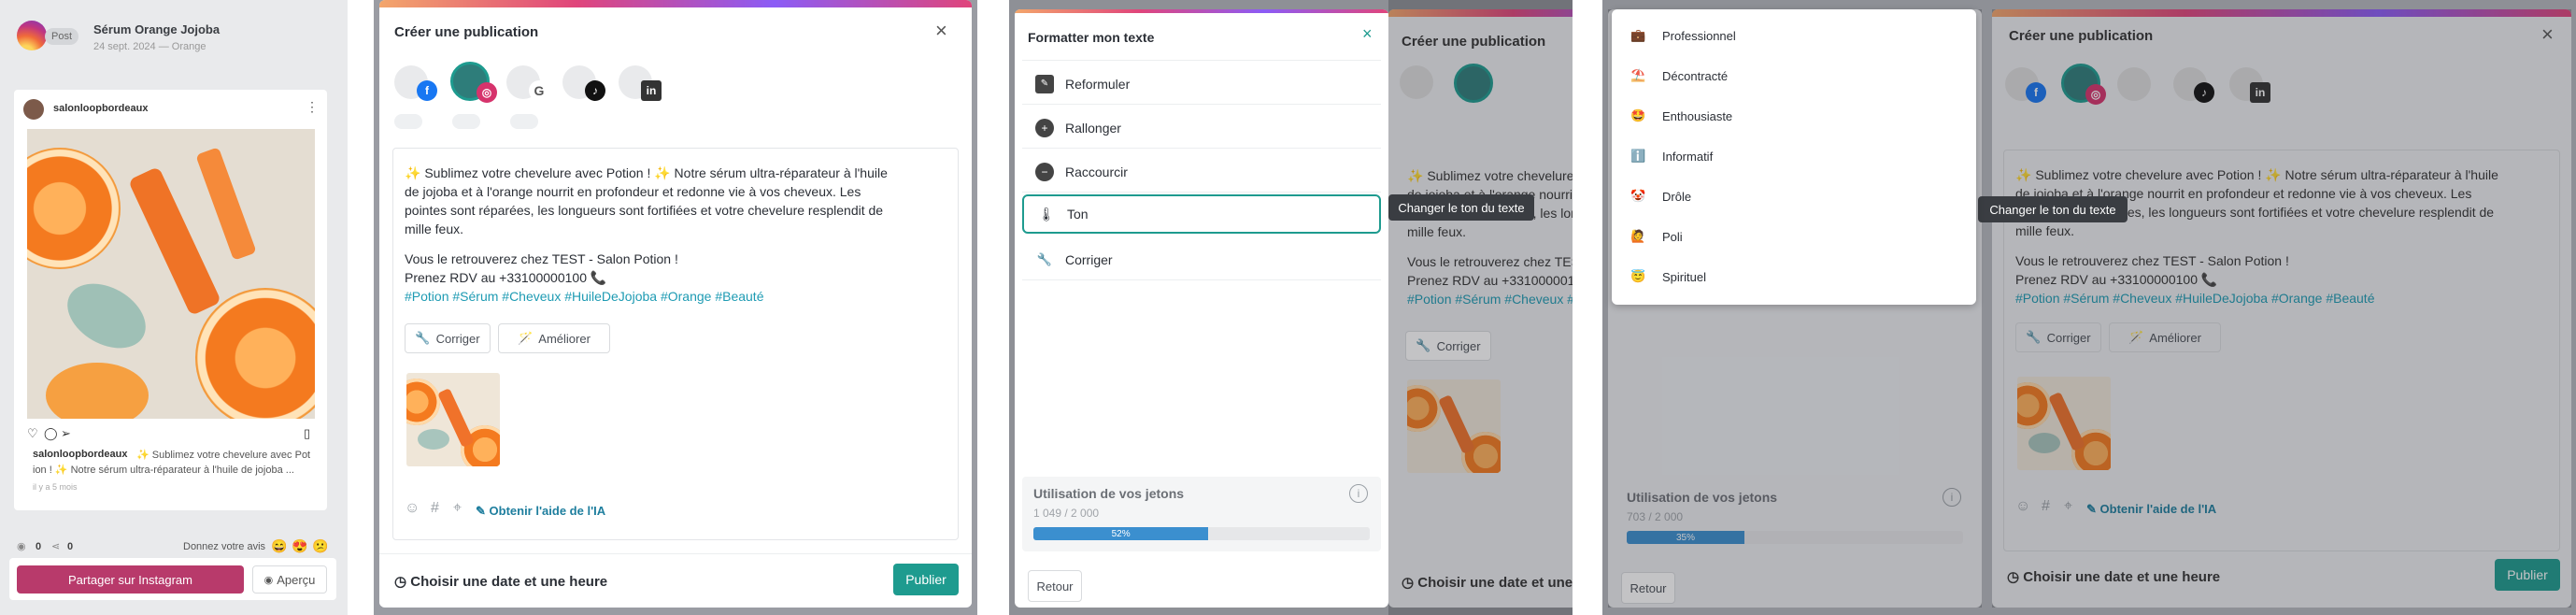 The width and height of the screenshot is (2576, 615). What do you see at coordinates (1696, 75) in the screenshot?
I see `tone-label-2: Décontracté` at bounding box center [1696, 75].